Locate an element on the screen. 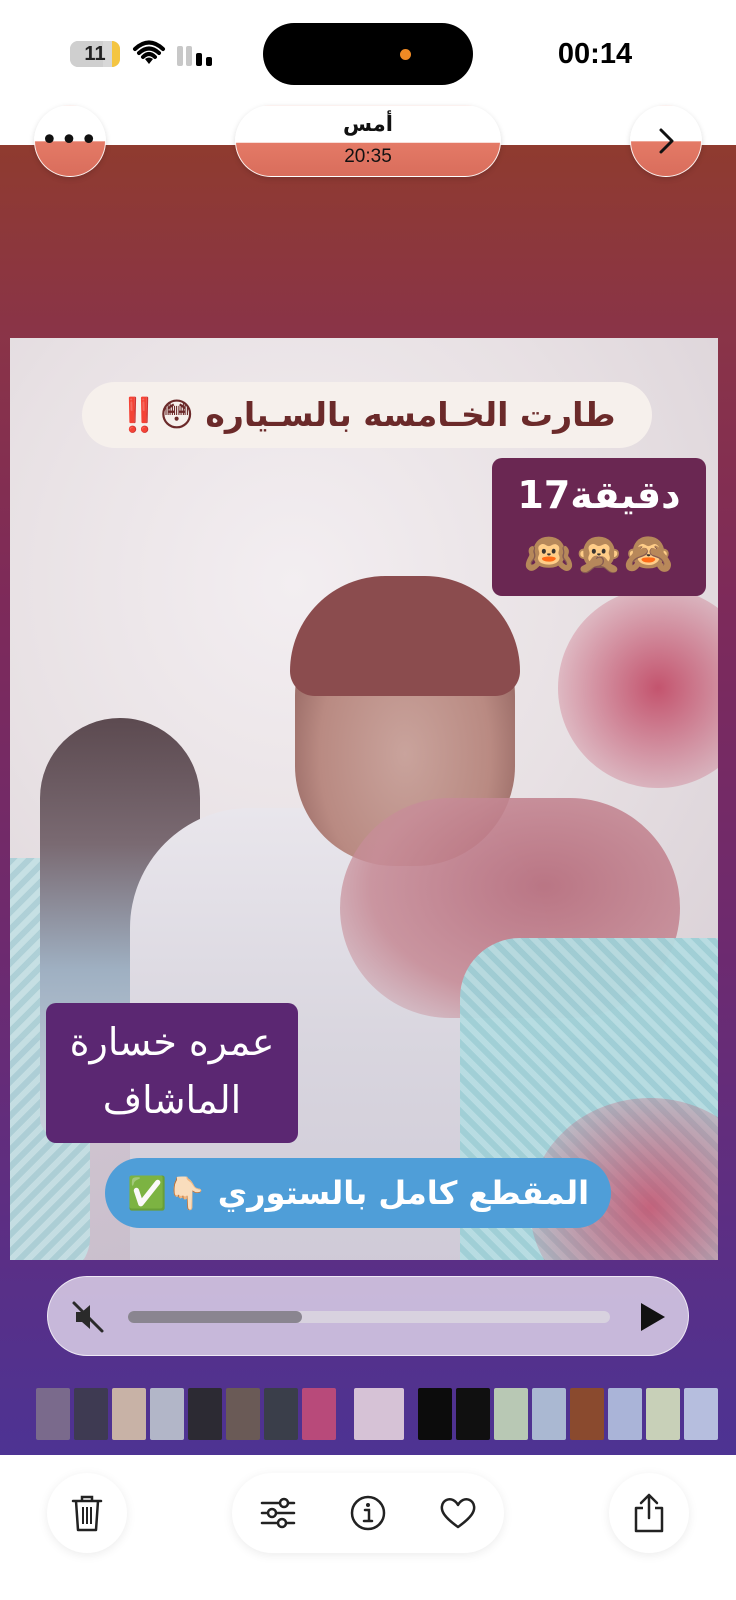 This screenshot has height=1600, width=736. favorite-button is located at coordinates (458, 1513).